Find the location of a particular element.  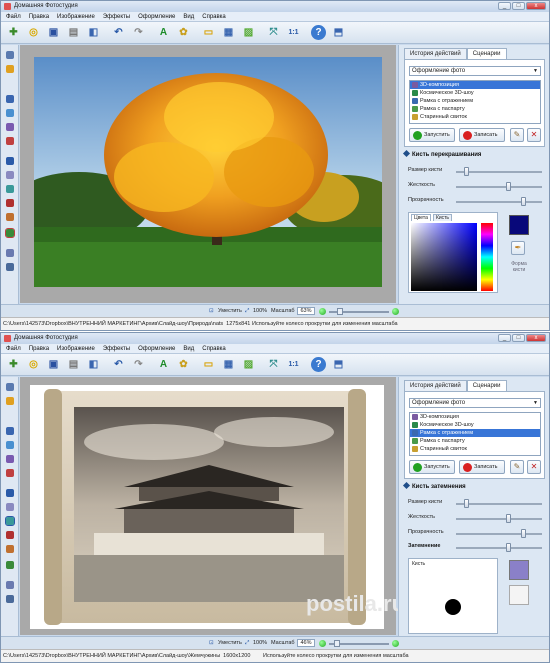

opacity-slider is located at coordinates (499, 533).